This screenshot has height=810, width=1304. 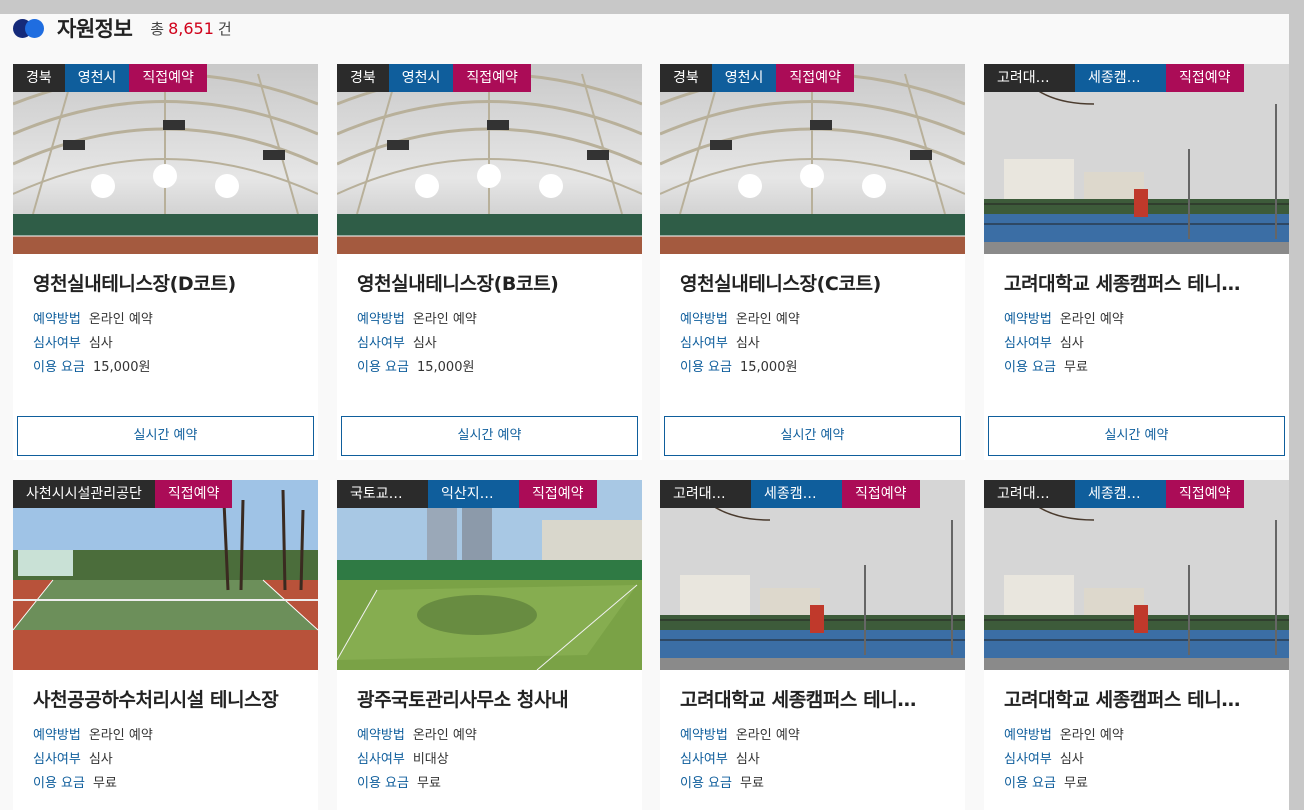 What do you see at coordinates (95, 29) in the screenshot?
I see `page-title: 자원정보` at bounding box center [95, 29].